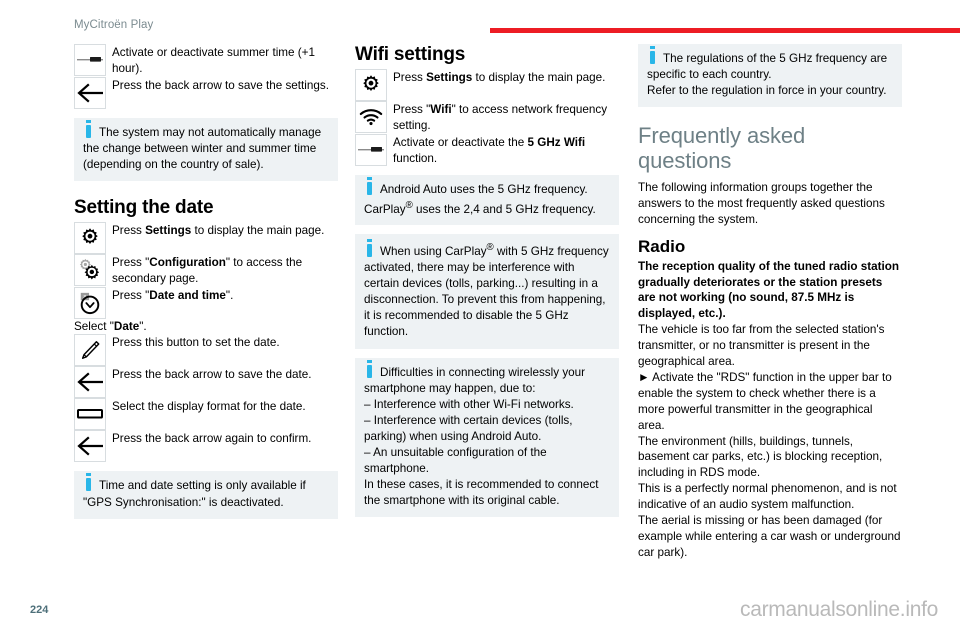 This screenshot has height=640, width=960. What do you see at coordinates (90, 302) in the screenshot?
I see `date-and-time-clock-icon: 8` at bounding box center [90, 302].